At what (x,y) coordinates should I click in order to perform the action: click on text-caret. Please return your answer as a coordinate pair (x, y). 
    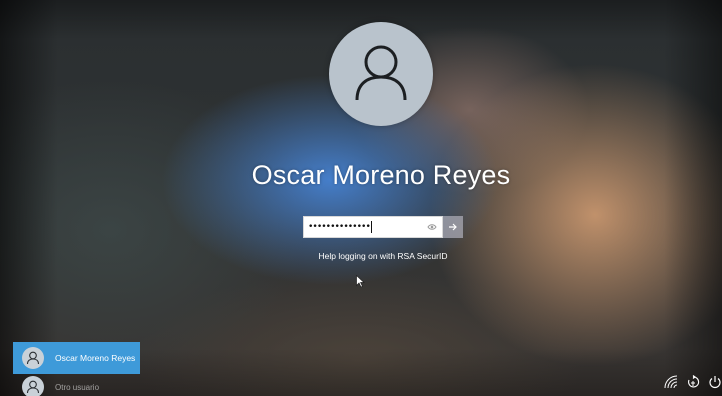
    Looking at the image, I should click on (371, 227).